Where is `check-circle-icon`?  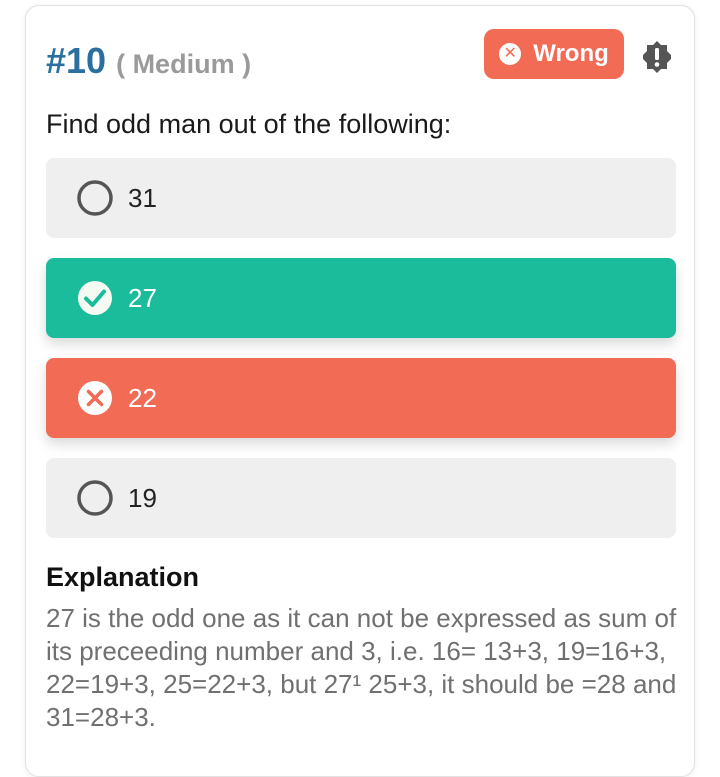 check-circle-icon is located at coordinates (95, 298).